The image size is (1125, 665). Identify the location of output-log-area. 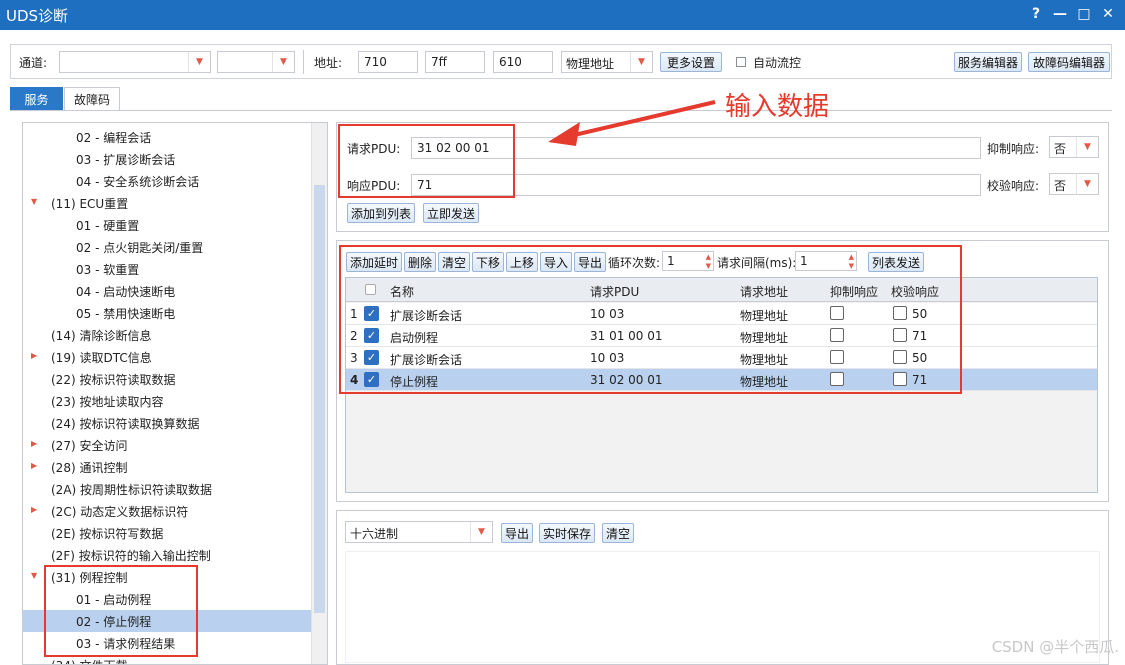
(722, 607).